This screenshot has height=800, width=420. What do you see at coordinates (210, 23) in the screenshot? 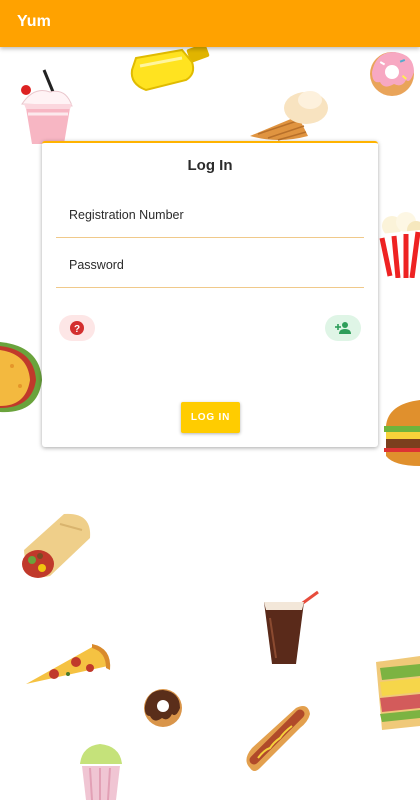
I see `app-bar: Yum` at bounding box center [210, 23].